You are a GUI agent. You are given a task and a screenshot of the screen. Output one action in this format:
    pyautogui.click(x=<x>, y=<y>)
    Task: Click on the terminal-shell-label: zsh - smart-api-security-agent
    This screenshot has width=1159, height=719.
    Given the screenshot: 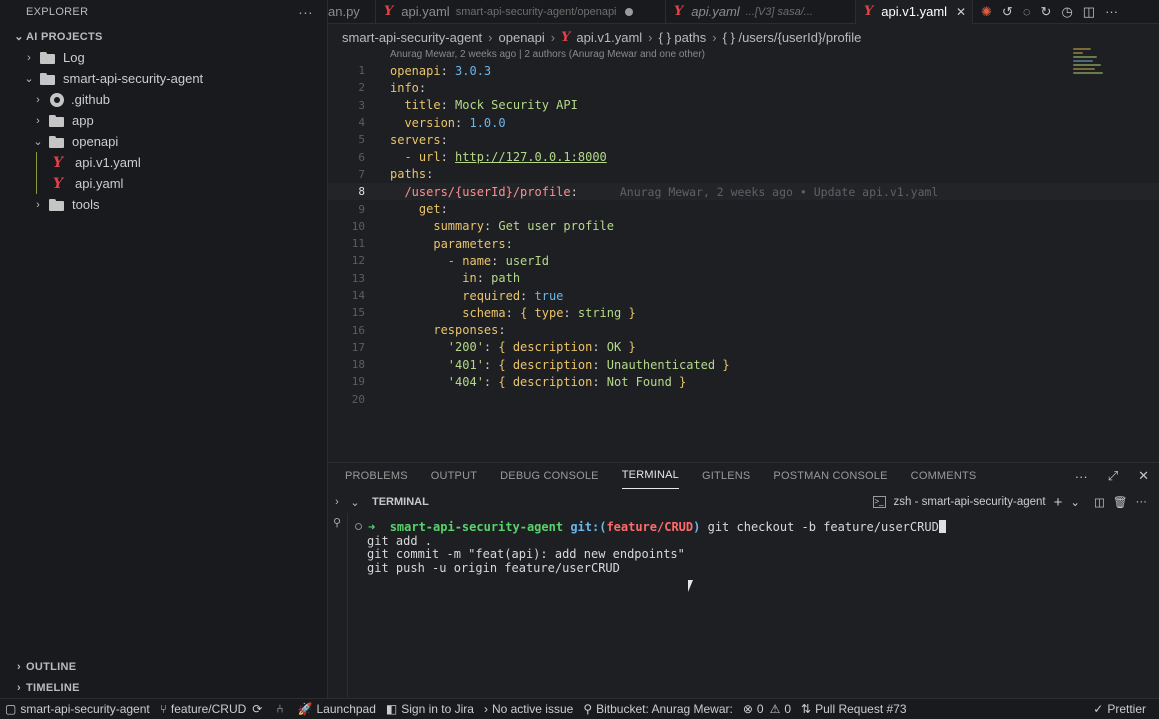 What is the action you would take?
    pyautogui.click(x=970, y=502)
    